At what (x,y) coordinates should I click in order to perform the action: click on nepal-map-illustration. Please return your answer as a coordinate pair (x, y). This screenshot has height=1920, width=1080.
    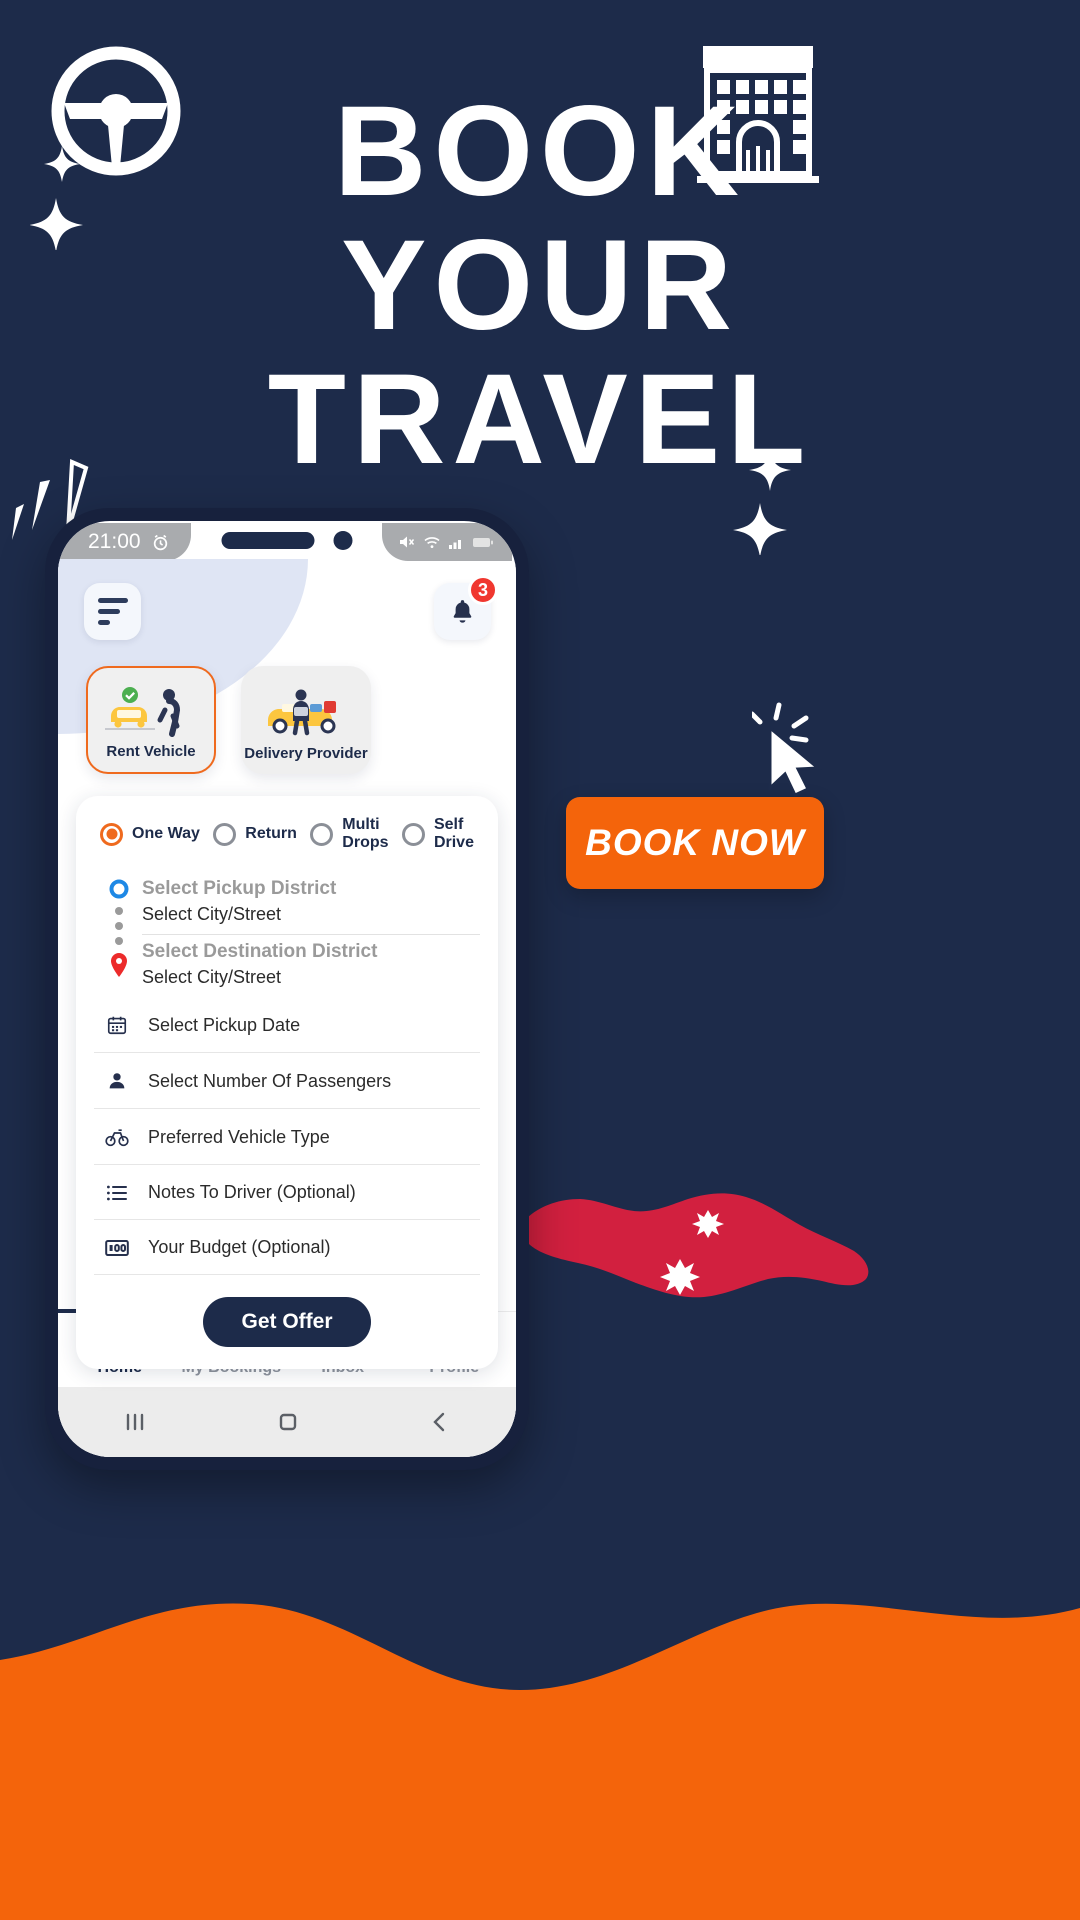
    Looking at the image, I should click on (695, 1245).